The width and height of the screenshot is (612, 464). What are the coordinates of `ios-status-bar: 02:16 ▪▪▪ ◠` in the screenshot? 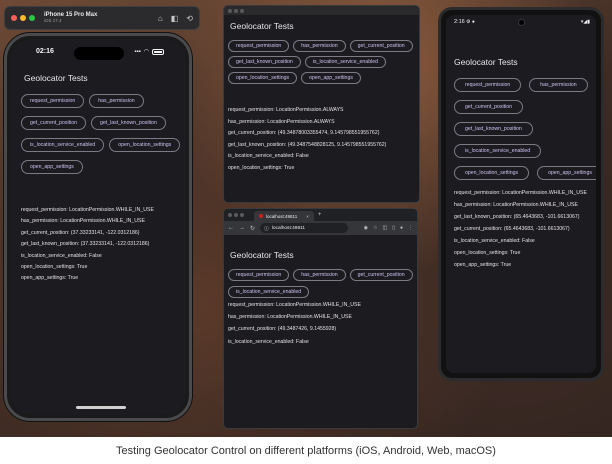 It's located at (98, 53).